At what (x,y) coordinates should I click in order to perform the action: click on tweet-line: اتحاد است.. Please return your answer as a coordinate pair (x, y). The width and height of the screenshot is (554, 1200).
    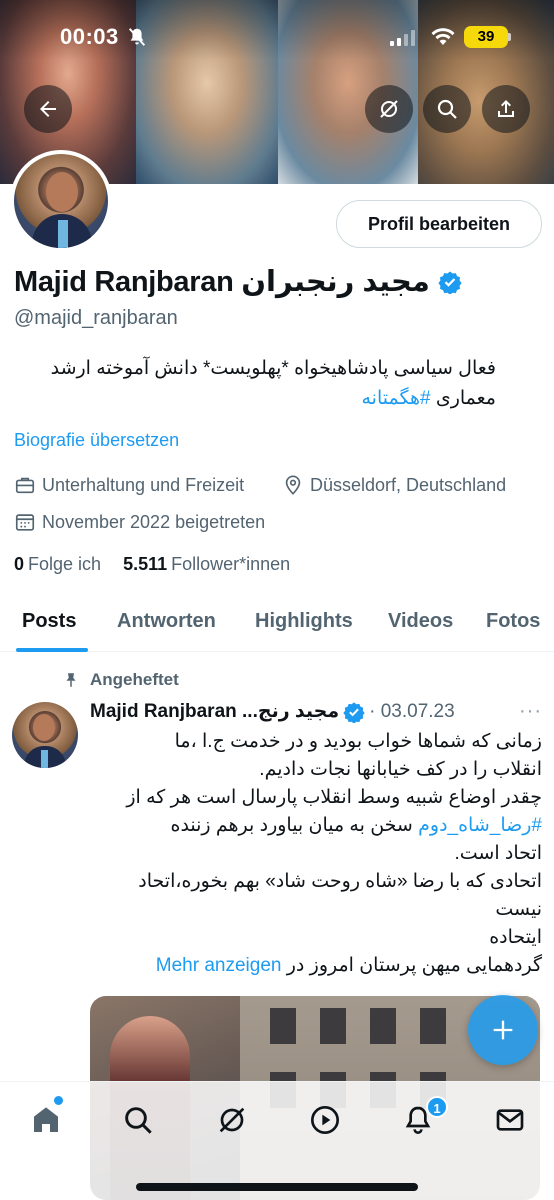
    Looking at the image, I should click on (498, 853).